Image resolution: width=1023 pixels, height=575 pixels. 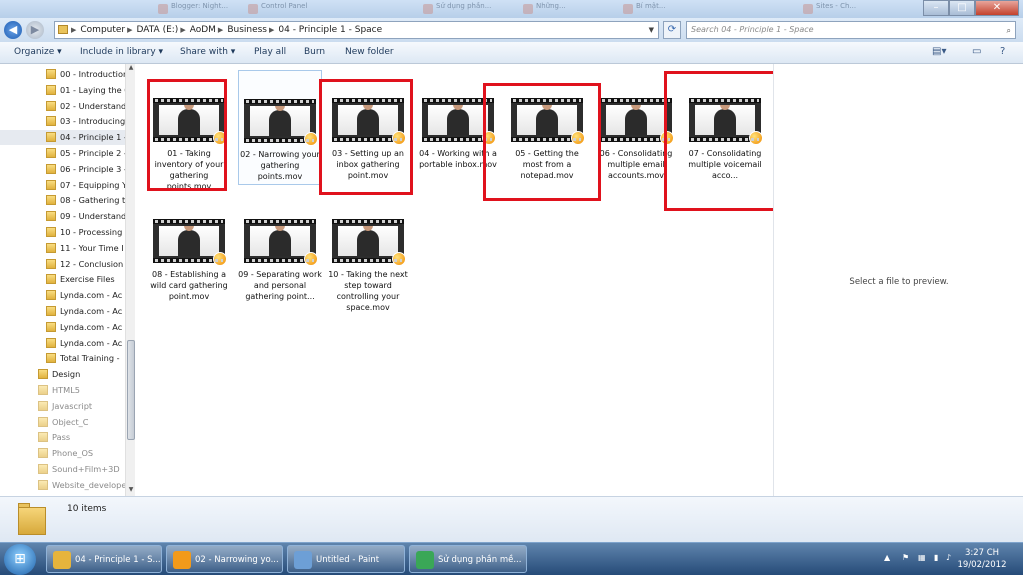 I want to click on scrollbar-thumb, so click(x=131, y=390).